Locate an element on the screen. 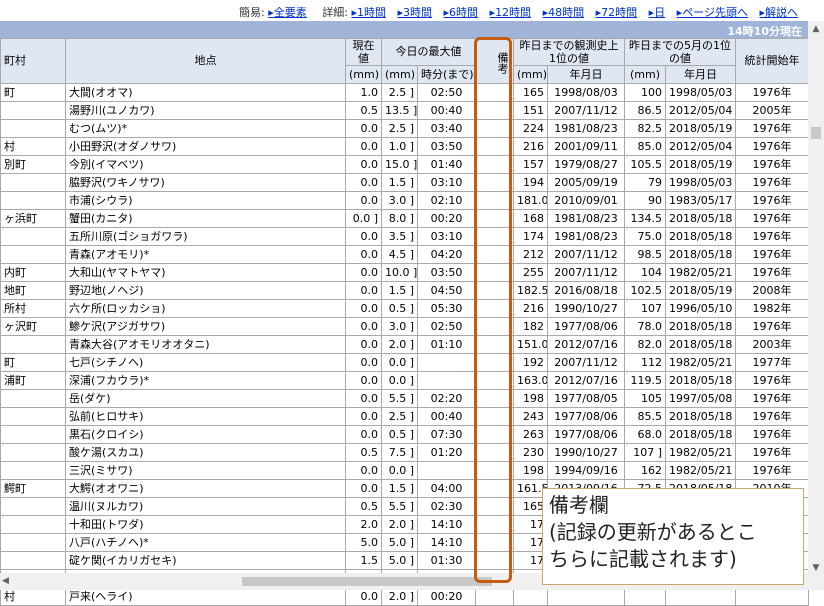 This screenshot has height=606, width=824. current-cell: 2.0 is located at coordinates (363, 524).